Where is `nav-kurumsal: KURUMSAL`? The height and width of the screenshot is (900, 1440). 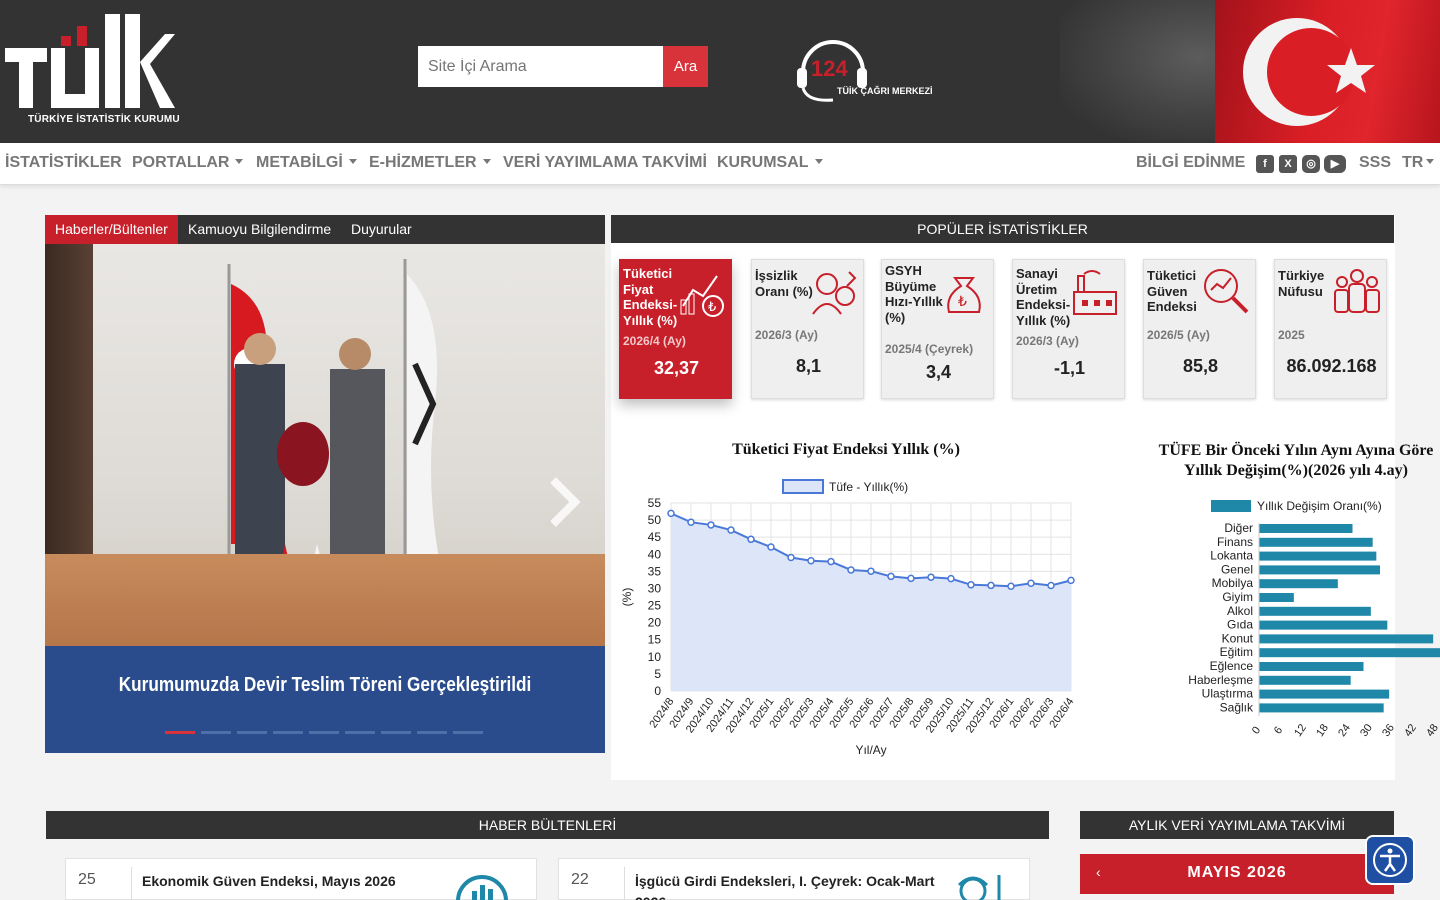 nav-kurumsal: KURUMSAL is located at coordinates (770, 163).